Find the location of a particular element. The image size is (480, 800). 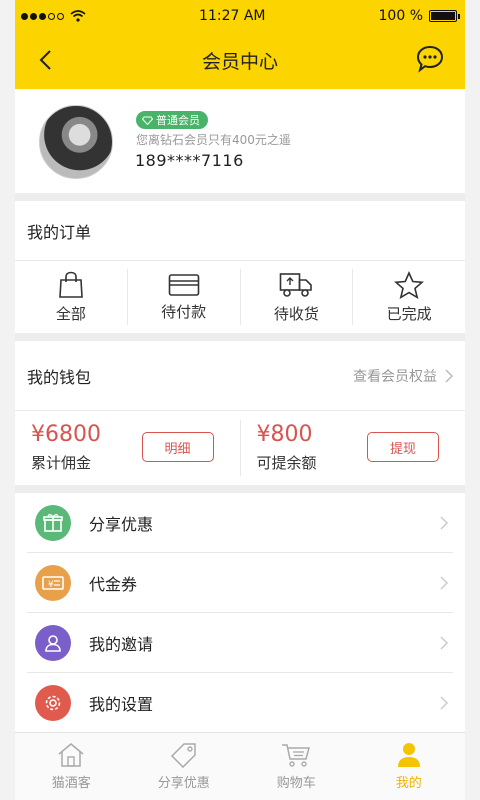

nav-bar: 会员中心 is located at coordinates (240, 60).